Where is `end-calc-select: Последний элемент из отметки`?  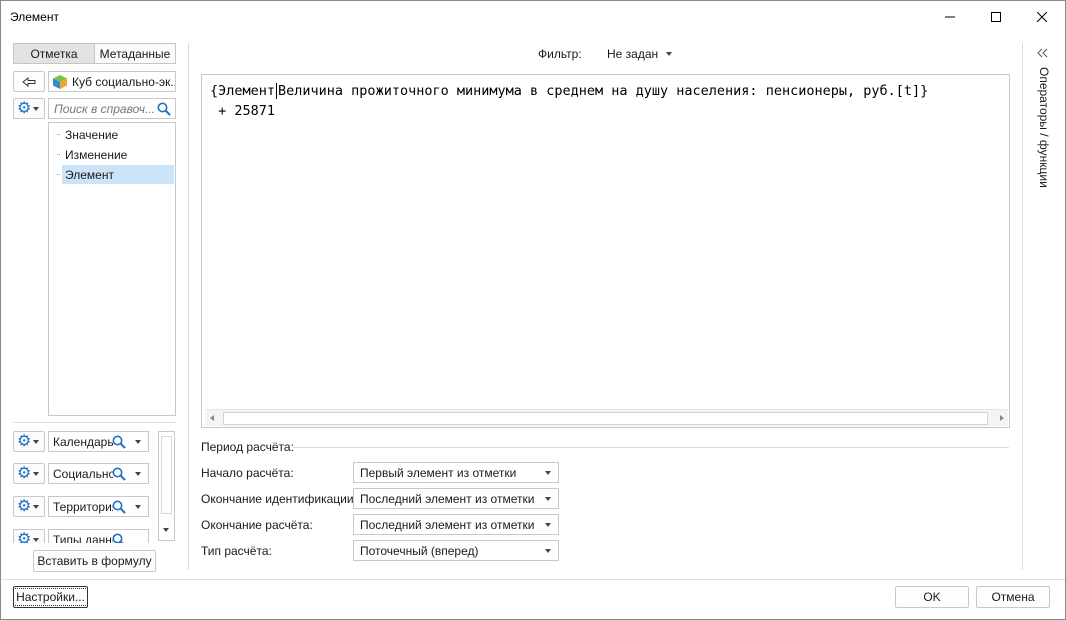
end-calc-select: Последний элемент из отметки is located at coordinates (456, 524).